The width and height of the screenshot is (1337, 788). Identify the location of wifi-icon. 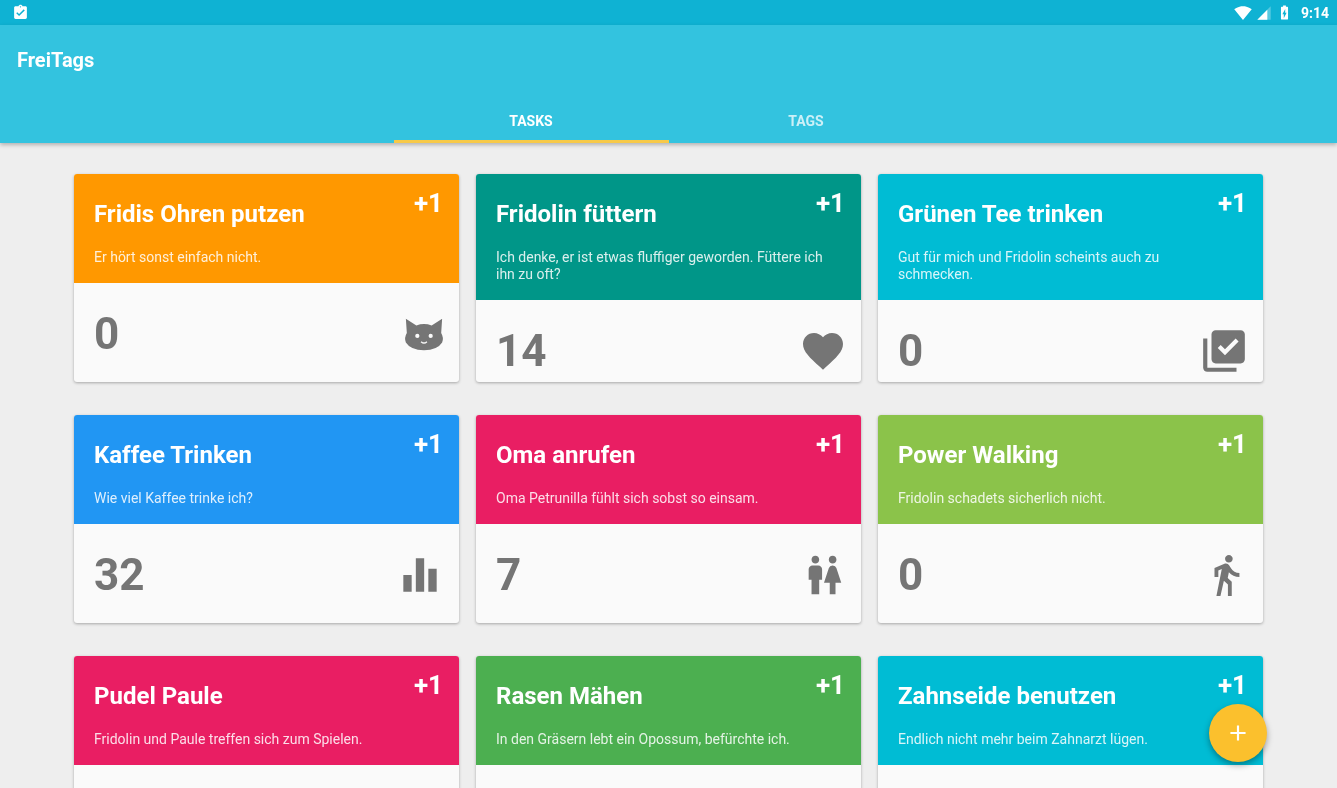
(1242, 12).